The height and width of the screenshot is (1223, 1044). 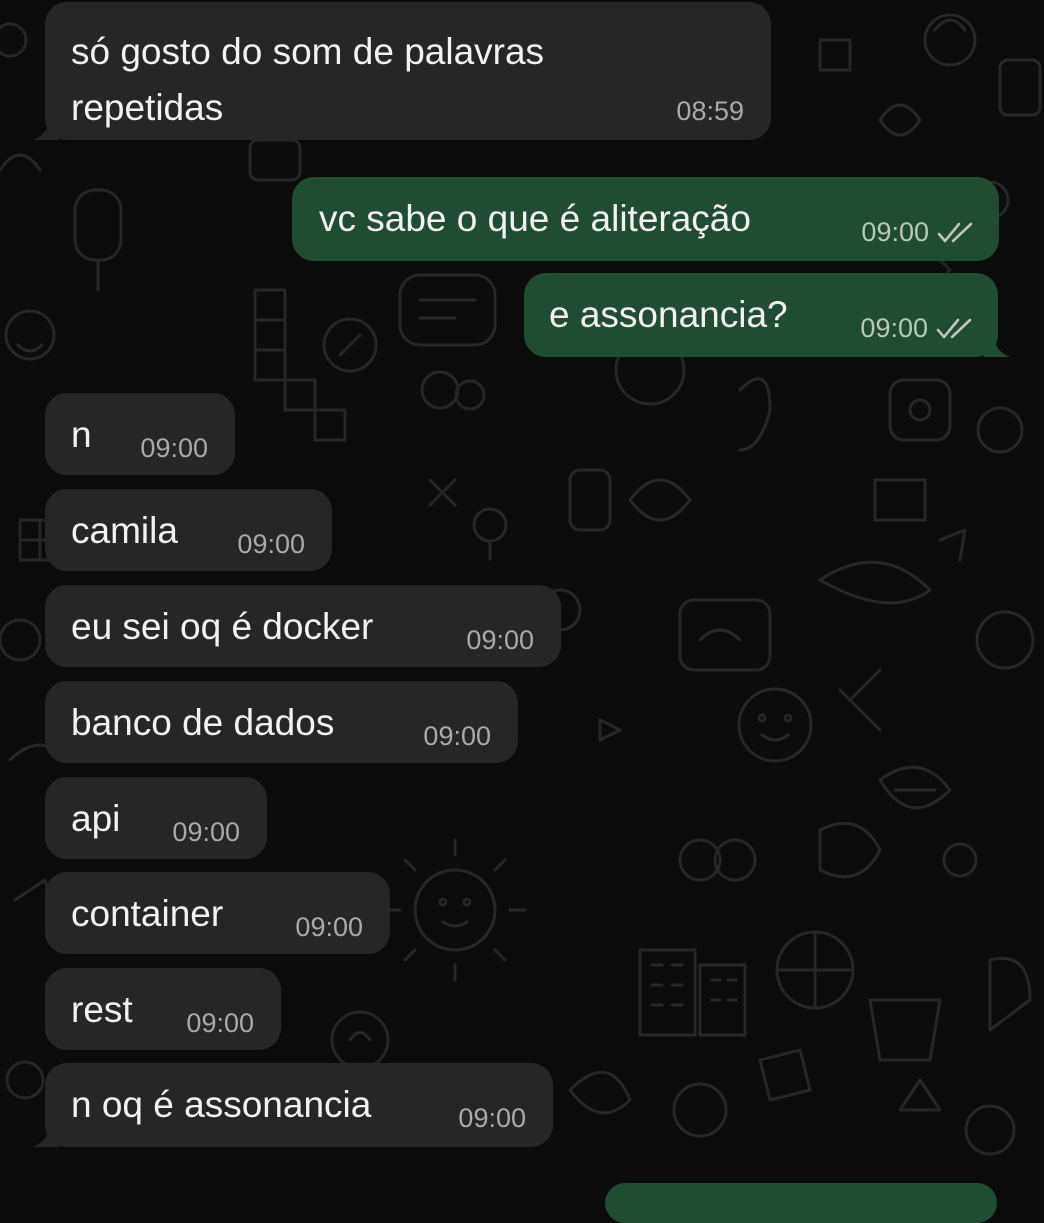 I want to click on message-text: n, so click(x=81, y=434).